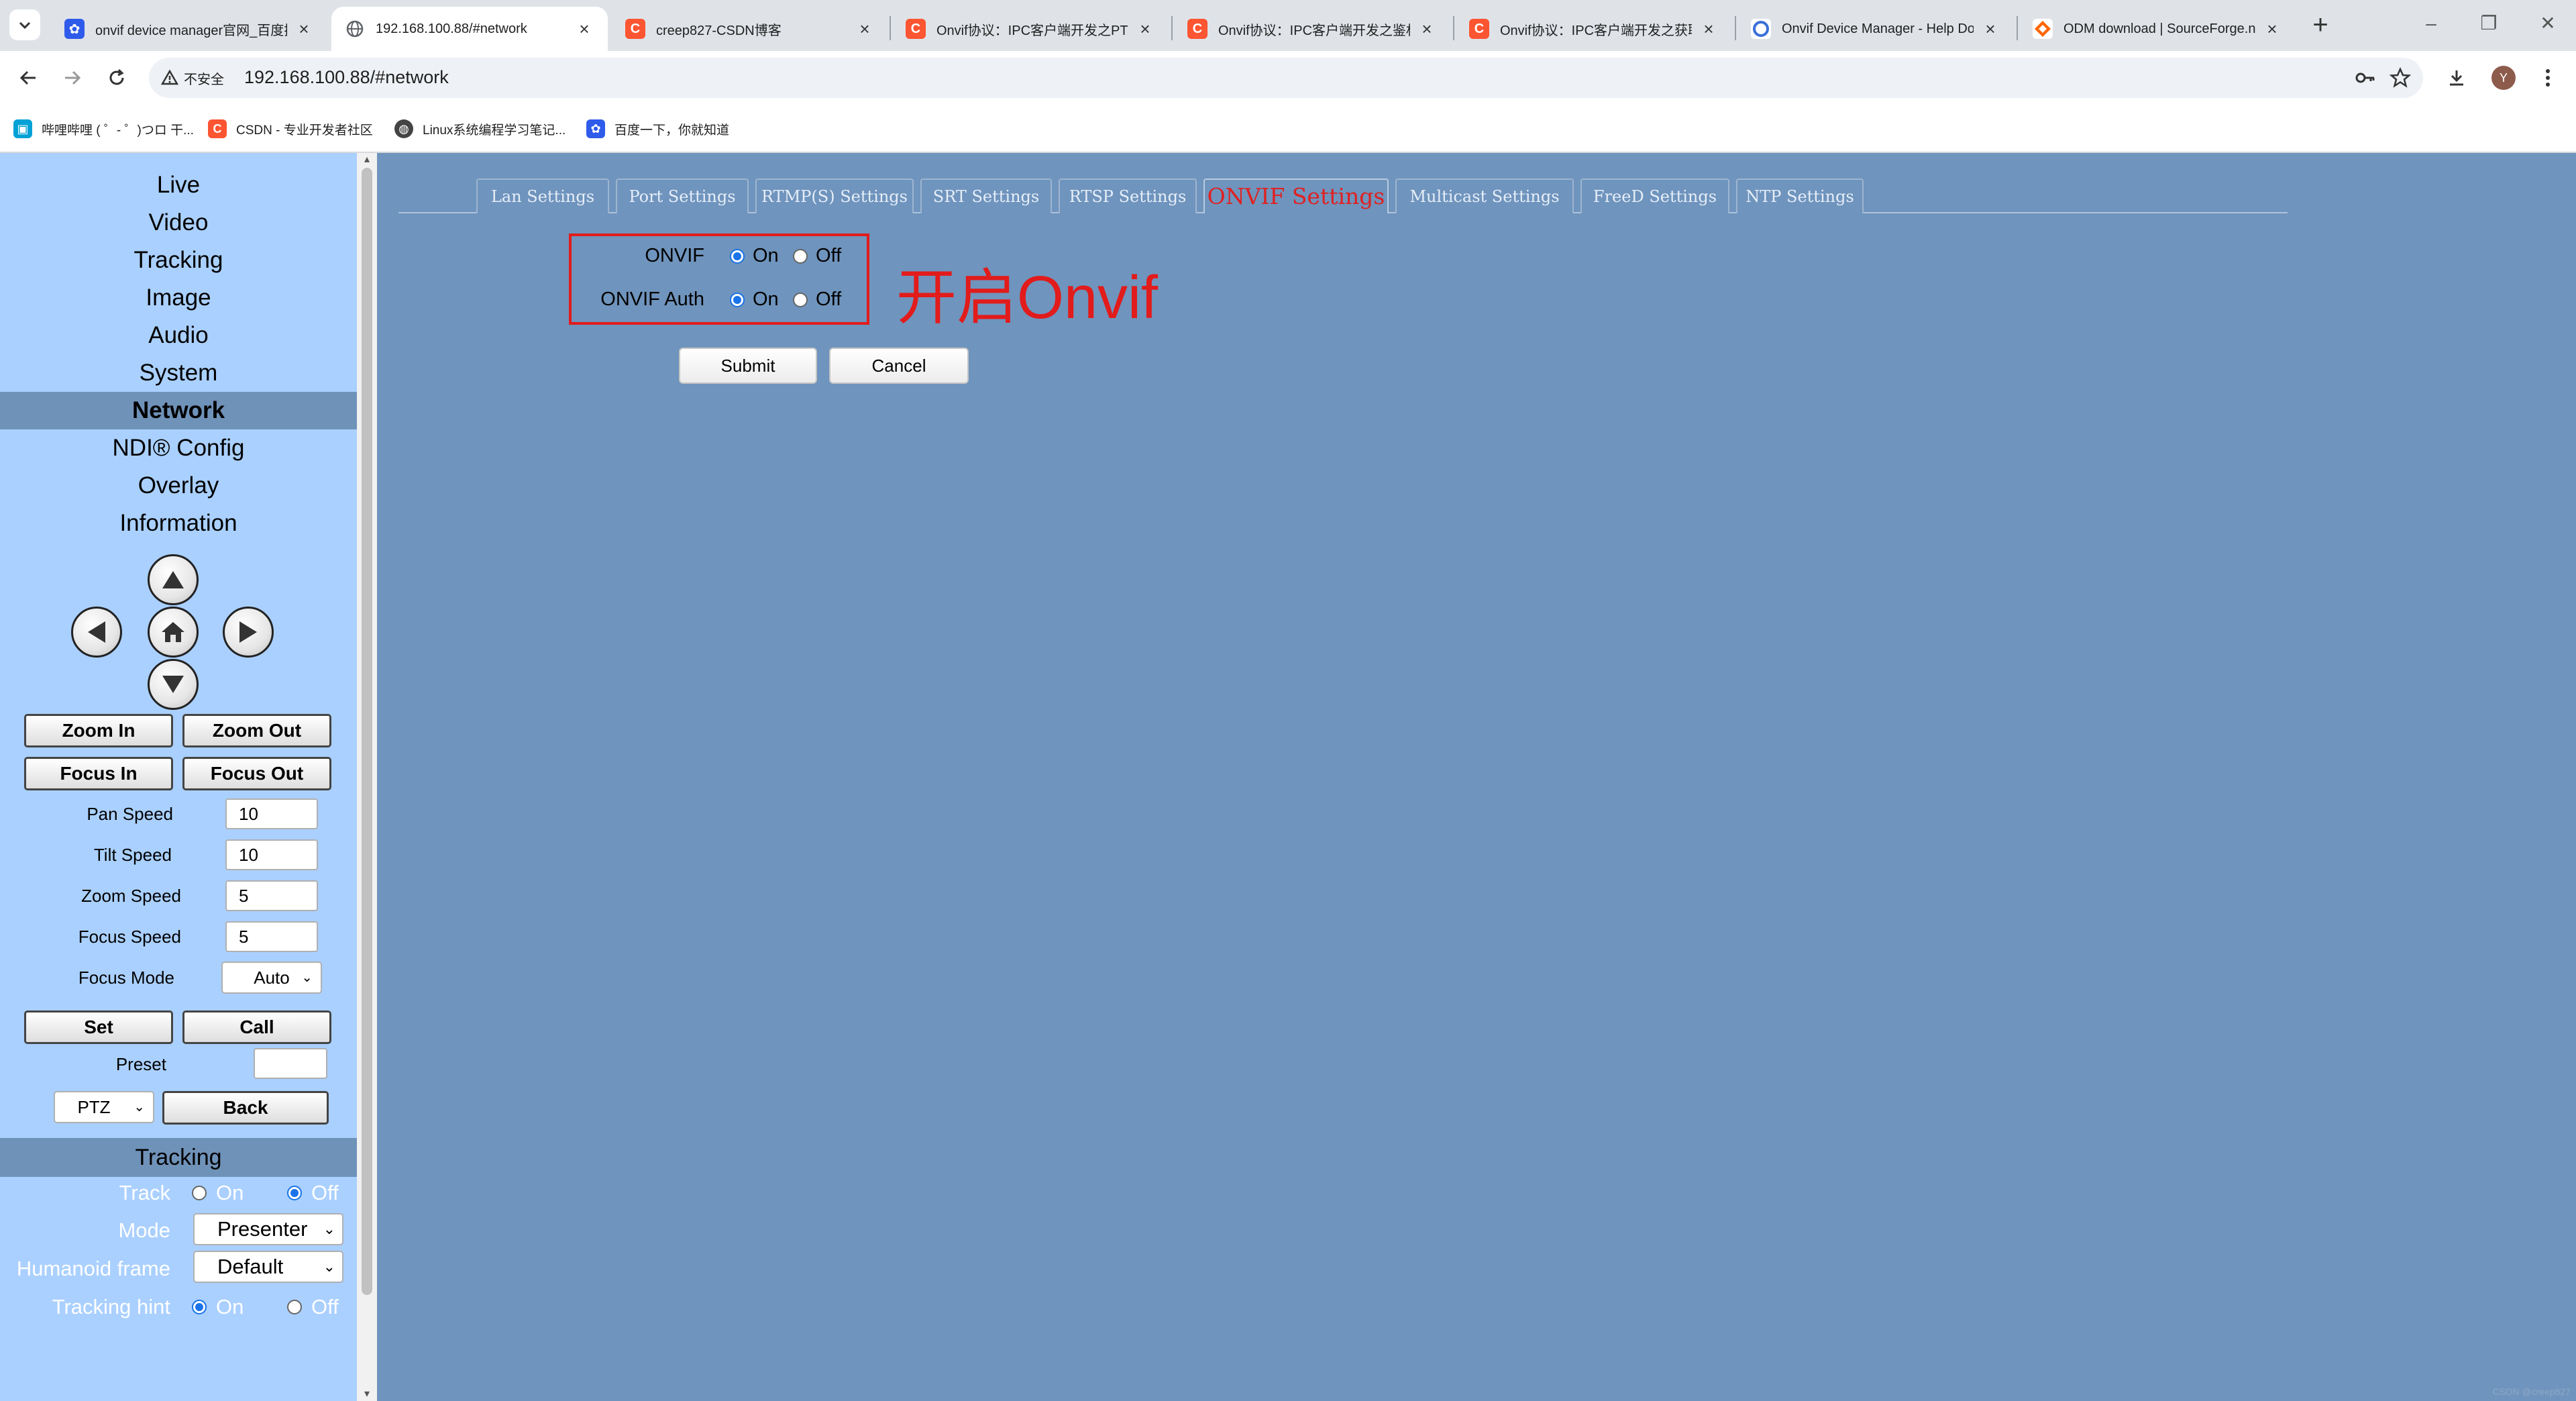 This screenshot has width=2576, height=1401. I want to click on bookmark-star-button, so click(2400, 77).